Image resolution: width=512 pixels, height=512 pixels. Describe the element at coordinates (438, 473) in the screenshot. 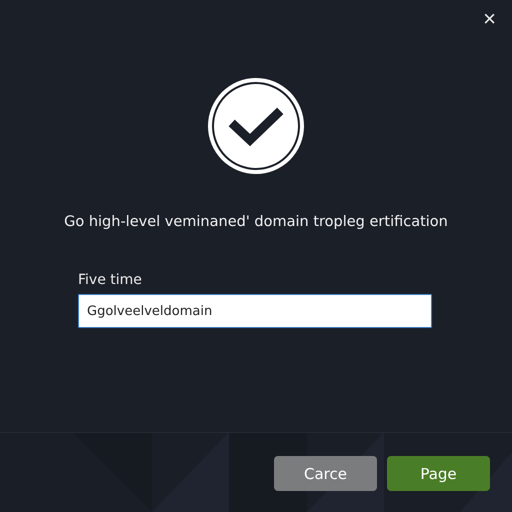

I see `confirm-button: Page` at that location.